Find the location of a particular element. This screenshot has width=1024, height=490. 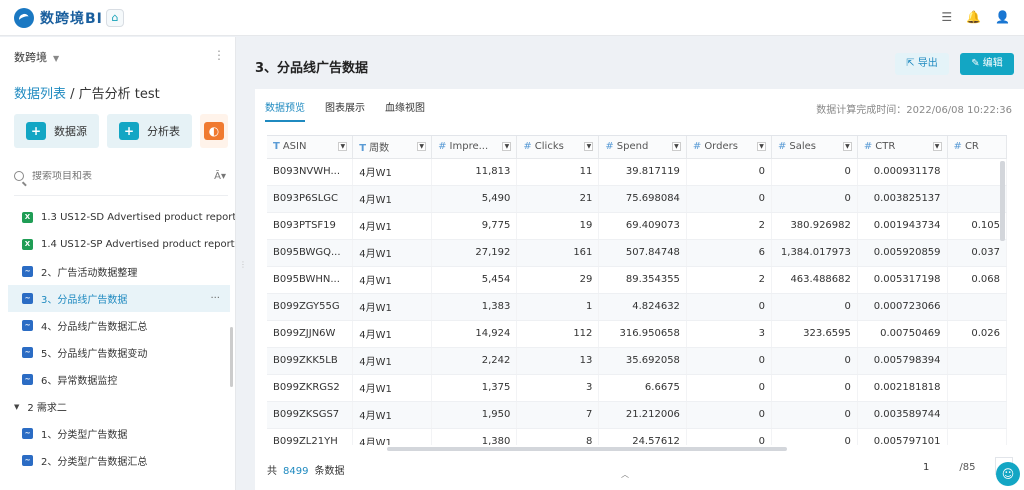

table-cell: 0.001943734 is located at coordinates (902, 226).